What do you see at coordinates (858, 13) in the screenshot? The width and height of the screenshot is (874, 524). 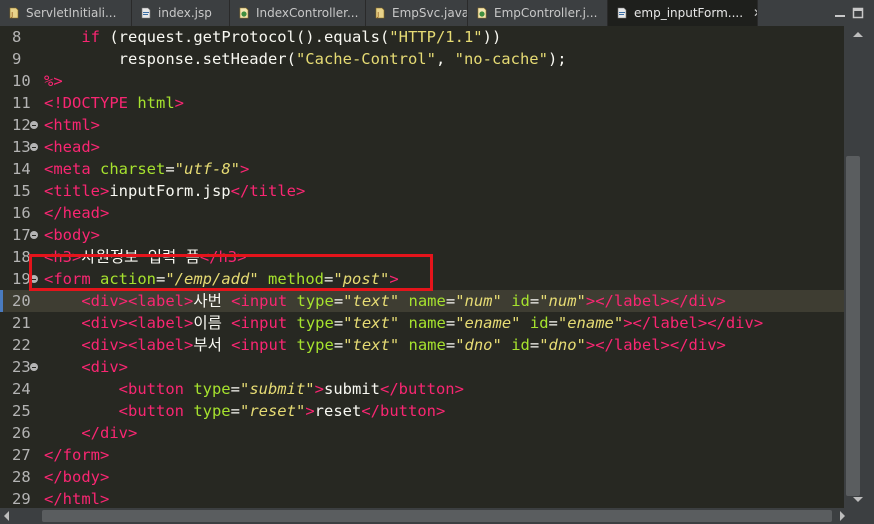 I see `maximize-icon` at bounding box center [858, 13].